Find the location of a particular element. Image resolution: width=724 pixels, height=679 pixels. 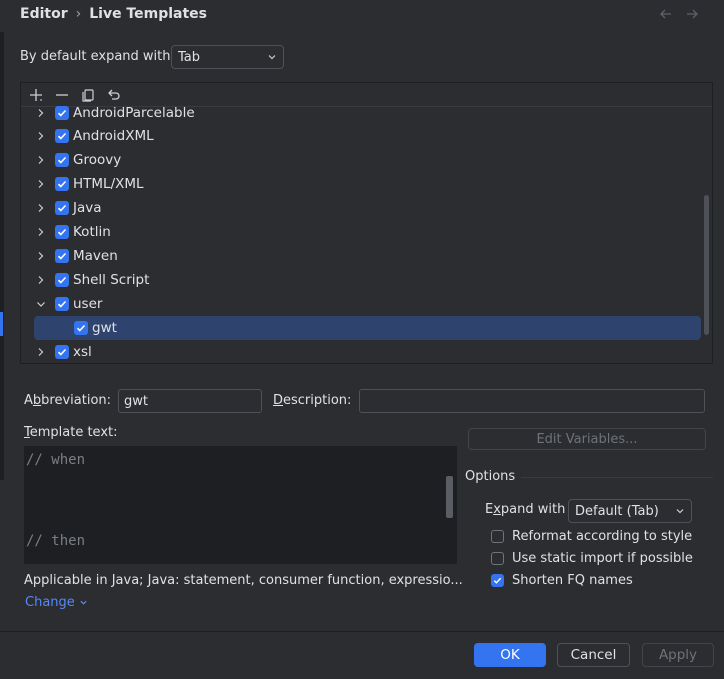

template-text-label: Template text: is located at coordinates (71, 432).